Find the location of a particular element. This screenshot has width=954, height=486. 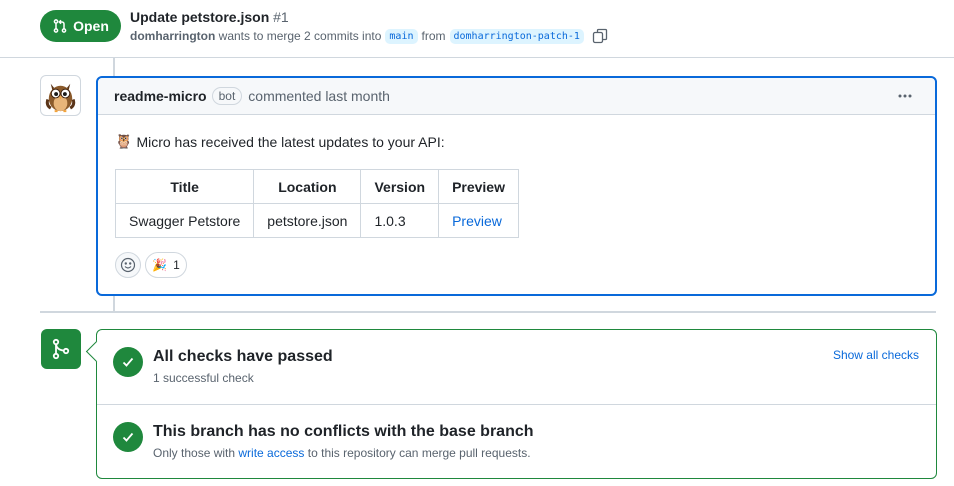

check-passed-icon is located at coordinates (128, 362).